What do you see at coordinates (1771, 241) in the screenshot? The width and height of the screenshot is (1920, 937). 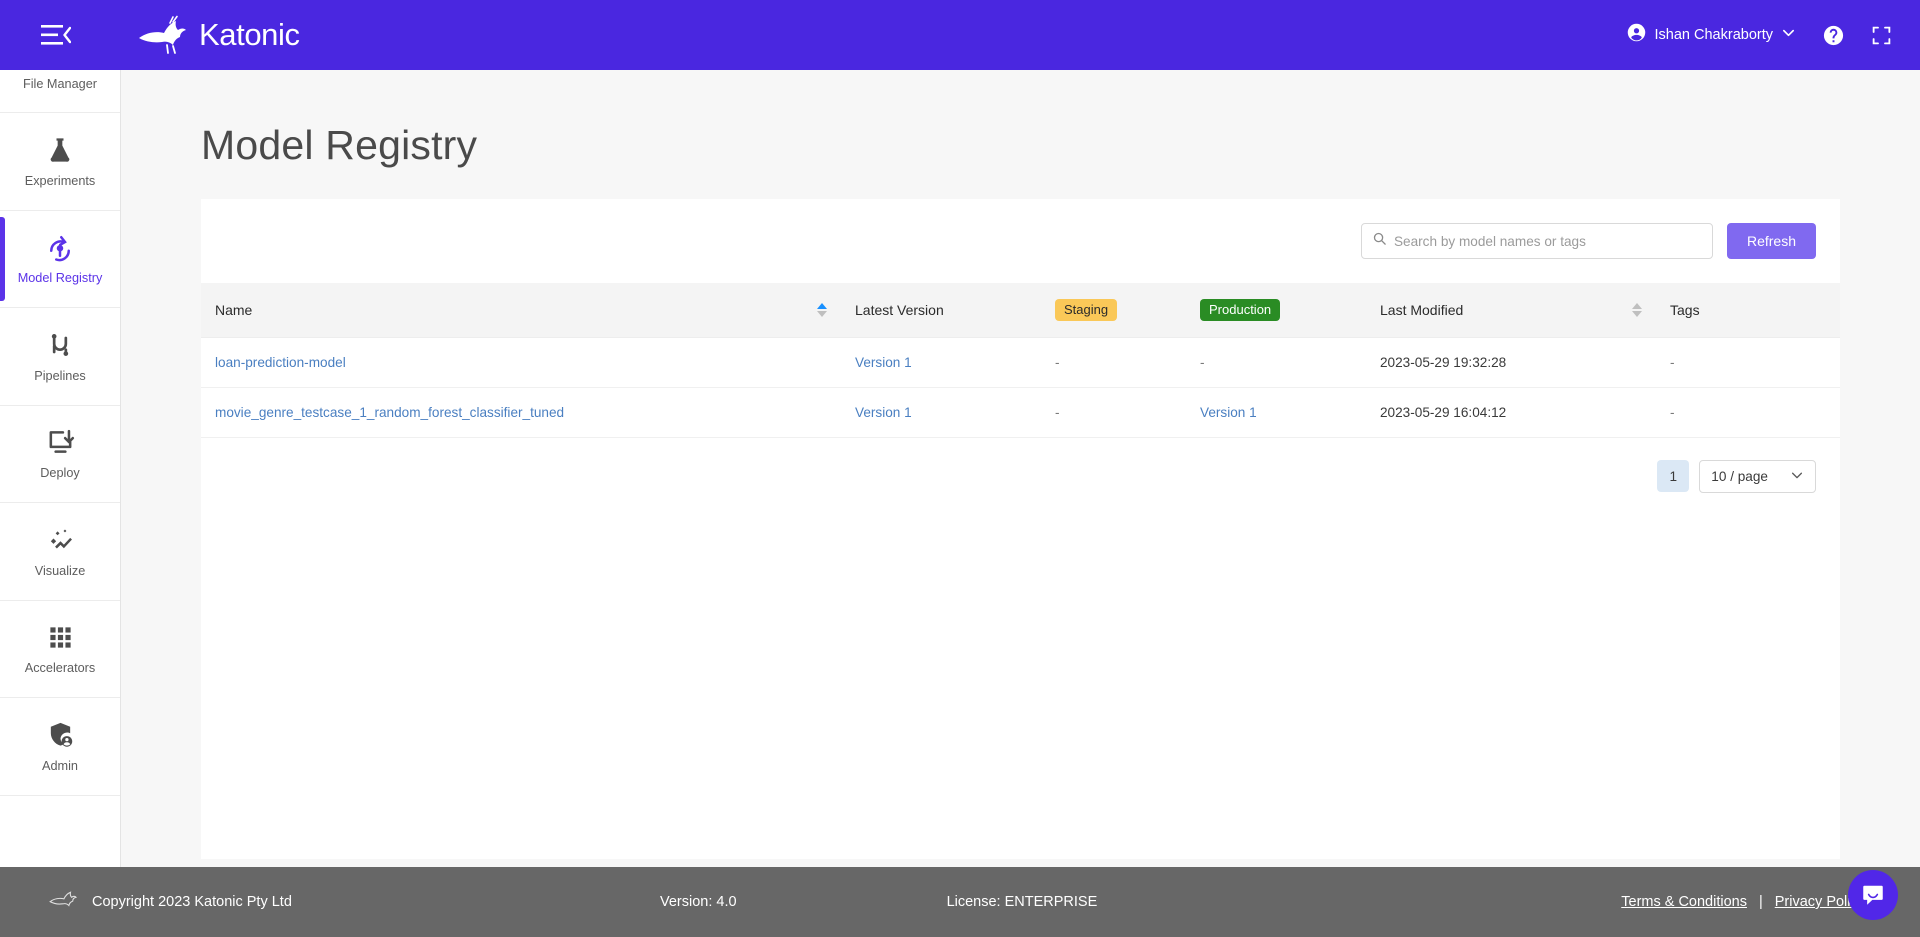 I see `refresh-button: Refresh` at bounding box center [1771, 241].